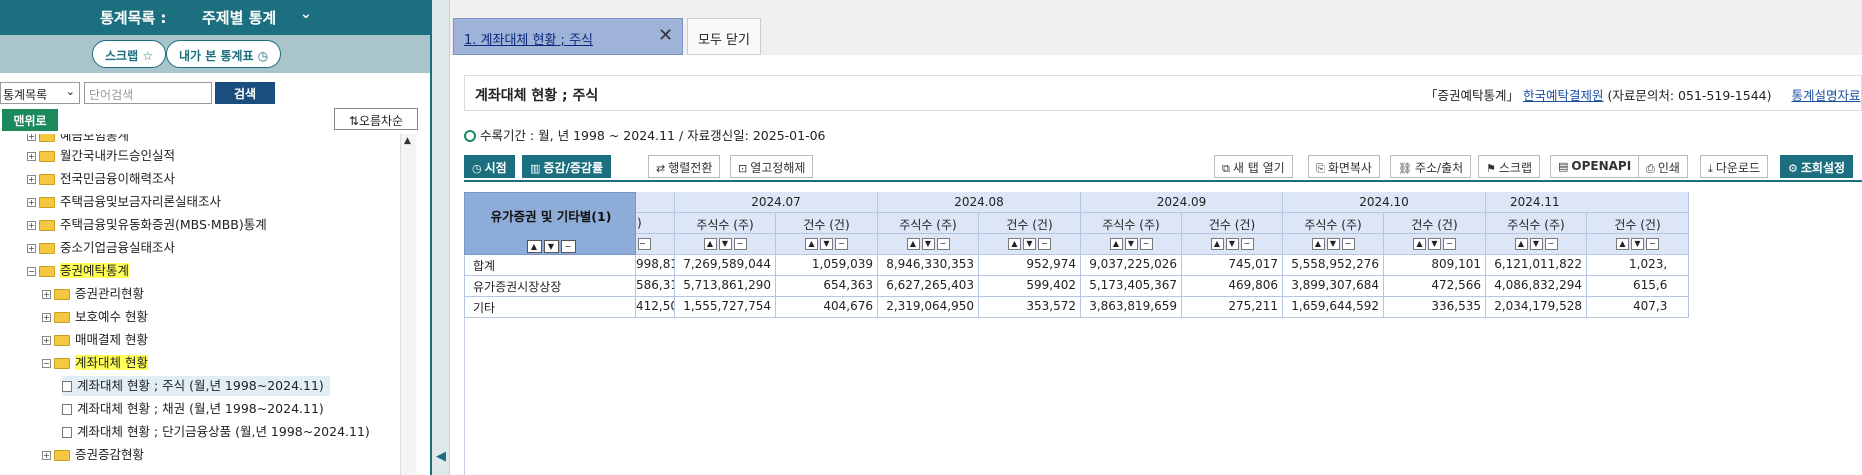  I want to click on search-scope-select: 통계목록 ⌄, so click(40, 93).